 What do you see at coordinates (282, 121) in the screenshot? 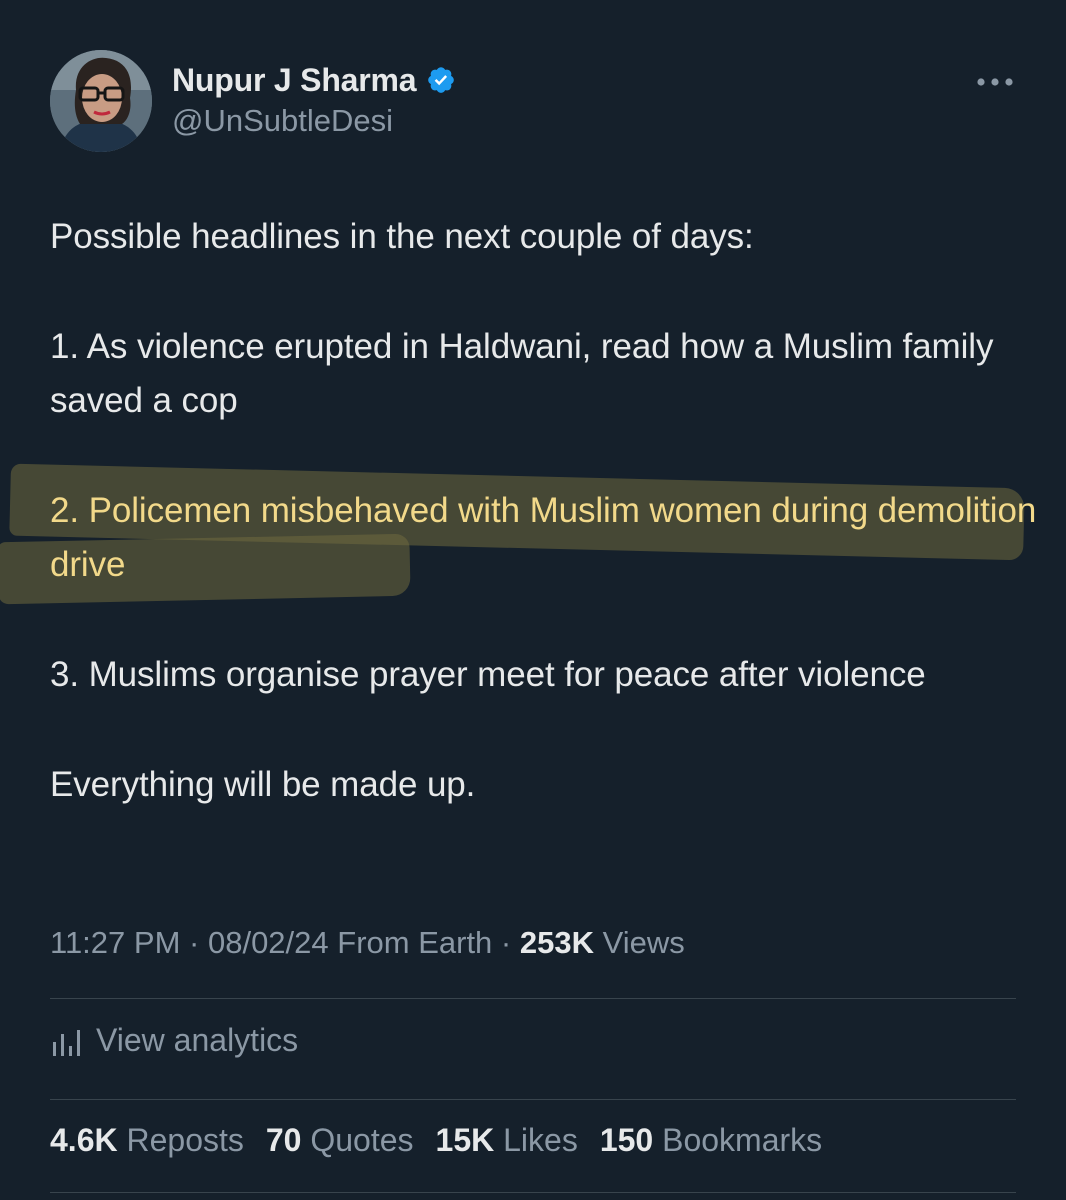
I see `author-handle: @UnSubtleDesi` at bounding box center [282, 121].